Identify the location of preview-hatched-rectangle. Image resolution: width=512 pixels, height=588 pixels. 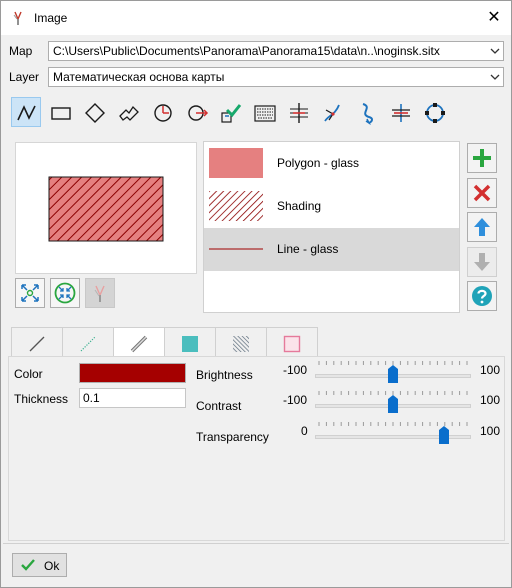
(106, 209).